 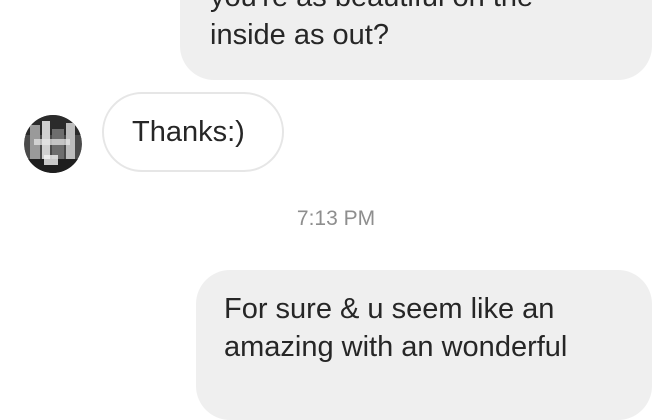 I want to click on received-message-bubble: Thanks:), so click(x=193, y=132).